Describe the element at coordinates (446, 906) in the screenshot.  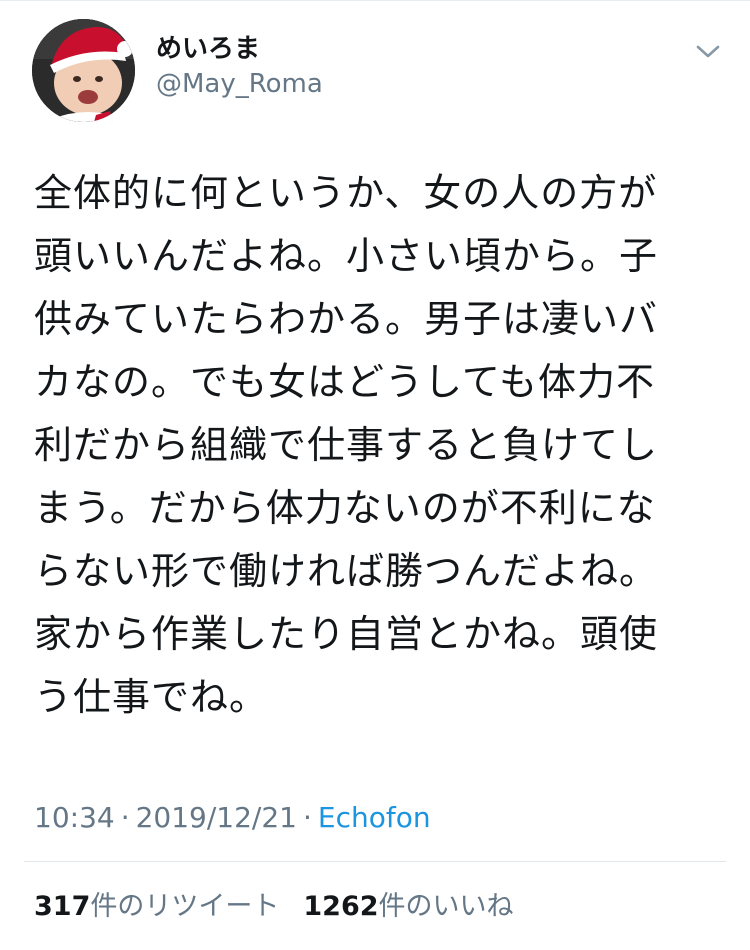
I see `like-label: 件のいいね` at that location.